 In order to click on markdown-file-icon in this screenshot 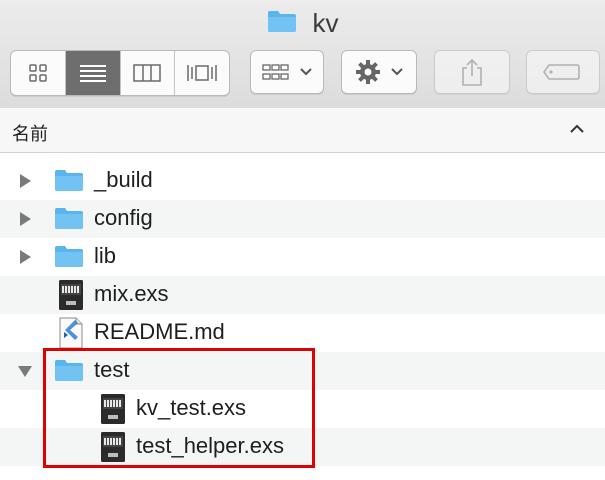, I will do `click(71, 333)`.